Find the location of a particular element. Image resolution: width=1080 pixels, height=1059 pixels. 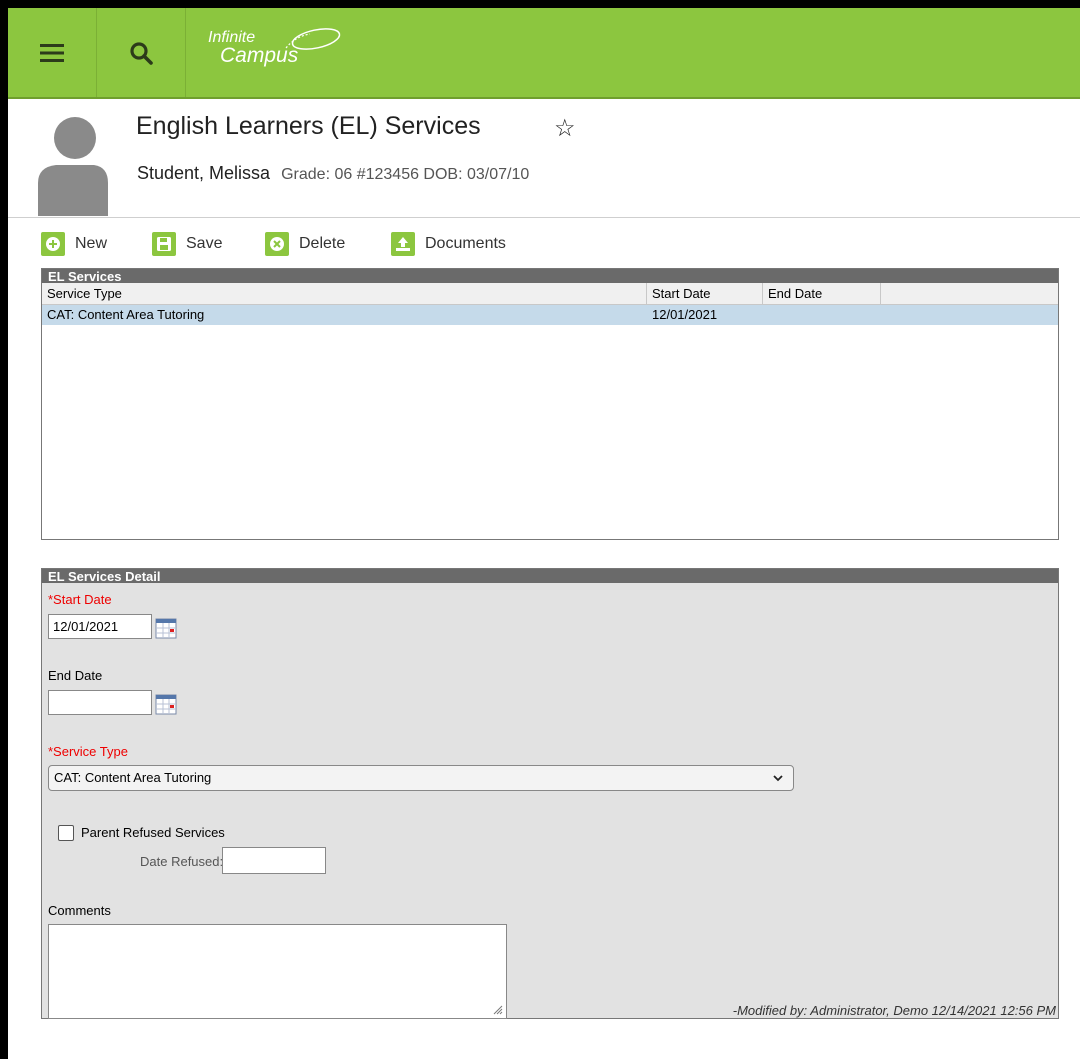

date-refused-label: Date Refused: is located at coordinates (182, 861).